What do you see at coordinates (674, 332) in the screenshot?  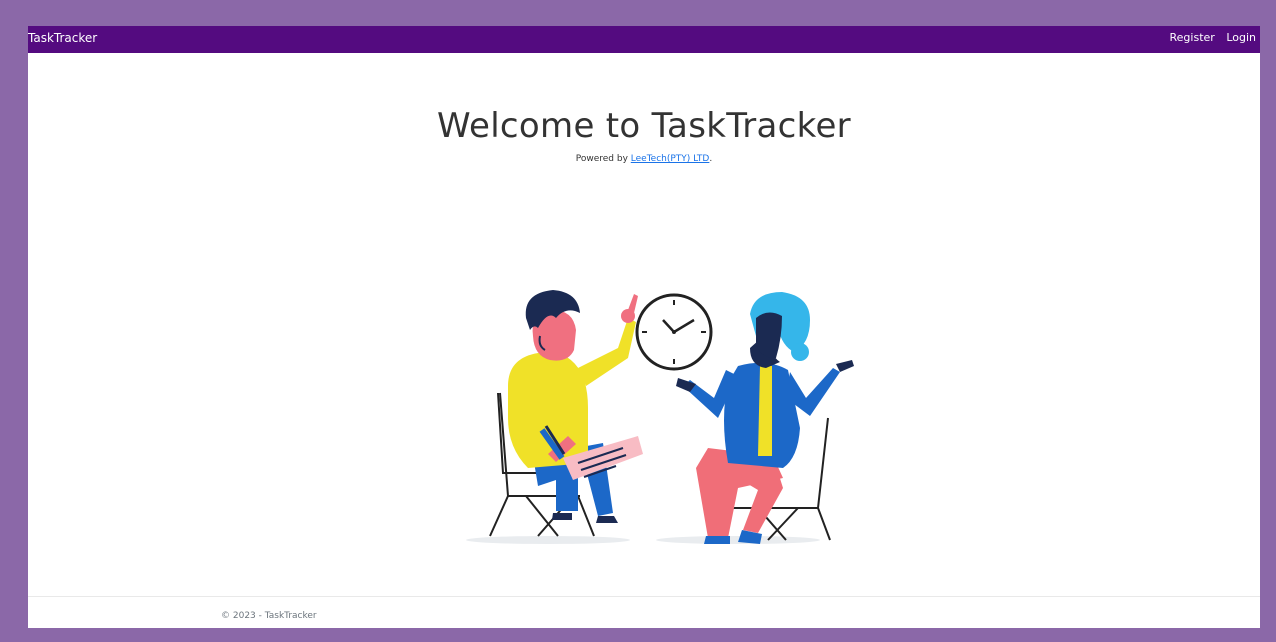 I see `clock-icon` at bounding box center [674, 332].